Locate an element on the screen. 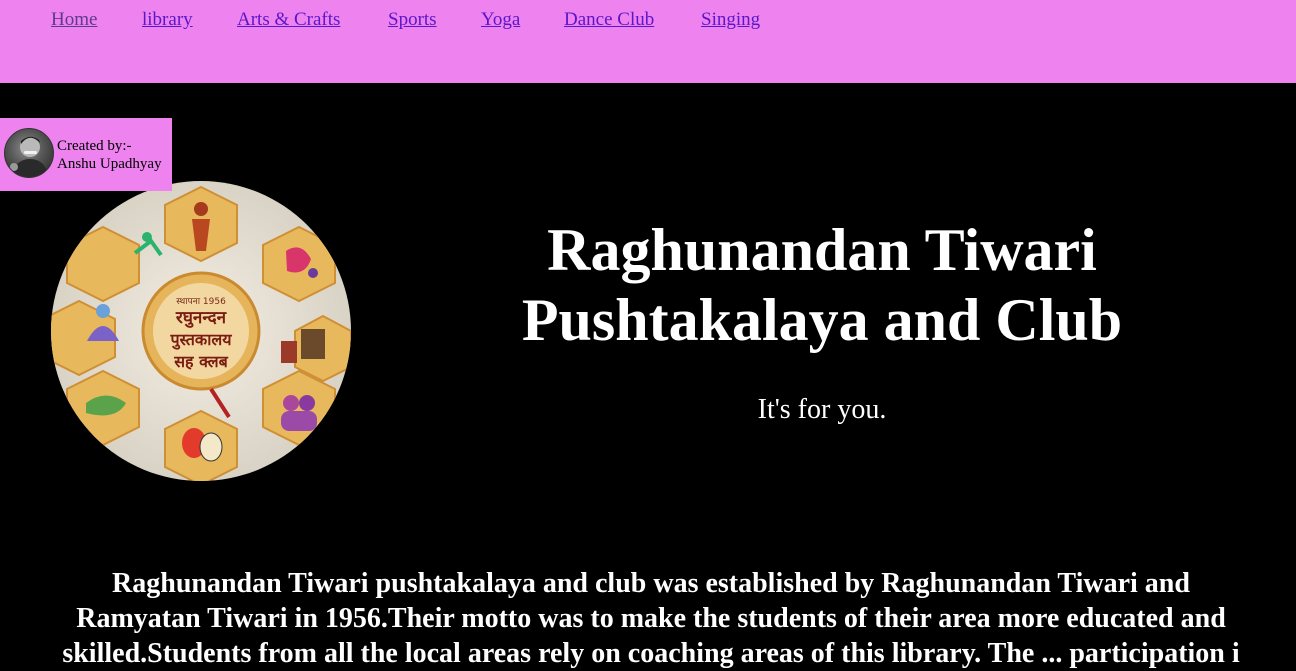 This screenshot has height=671, width=1296. hero-title-line-1: Raghunandan Tiwari is located at coordinates (822, 250).